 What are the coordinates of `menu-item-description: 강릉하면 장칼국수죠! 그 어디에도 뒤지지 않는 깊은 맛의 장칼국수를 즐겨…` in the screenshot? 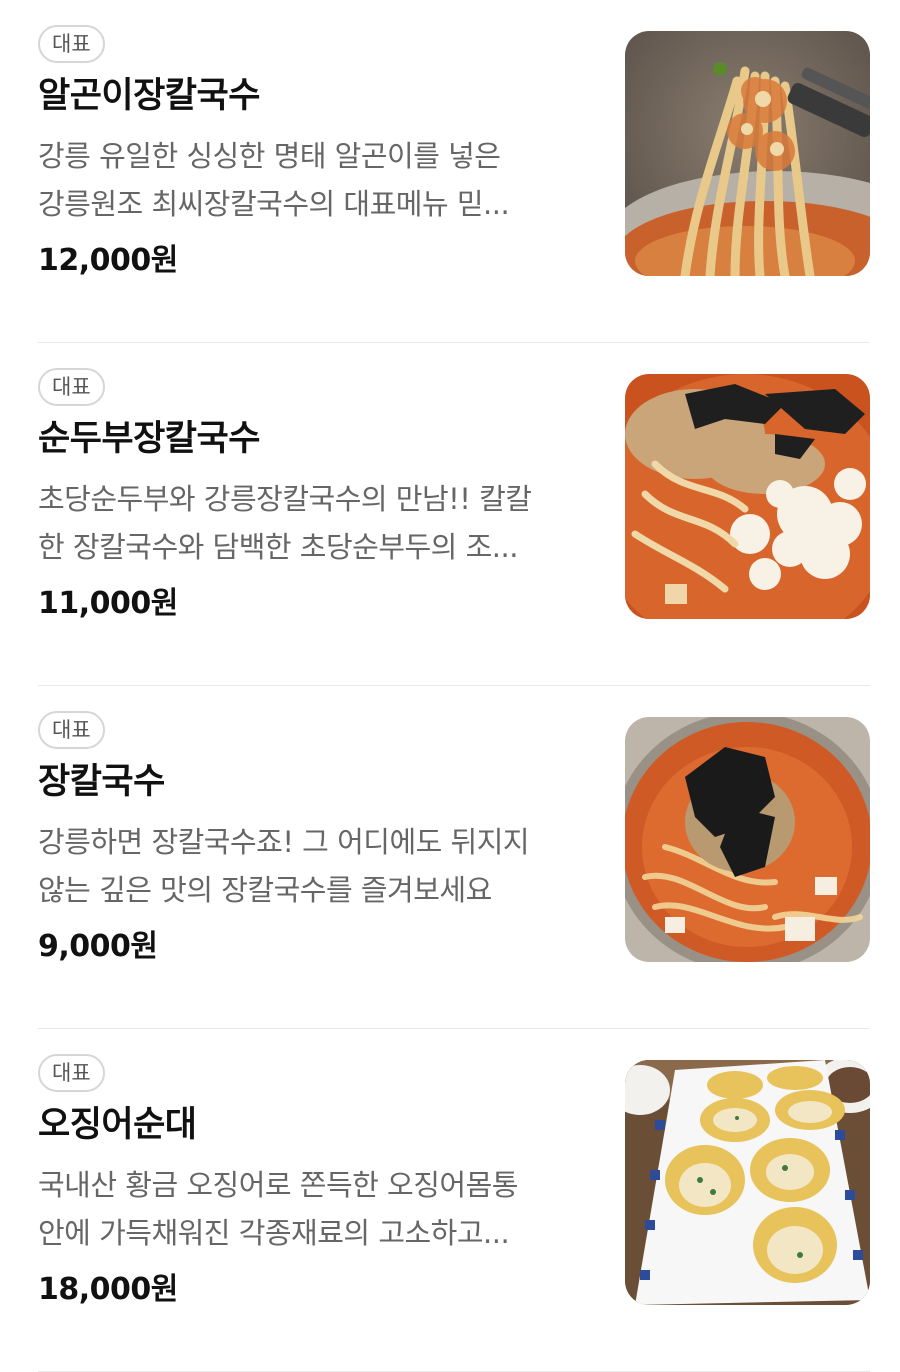 It's located at (313, 866).